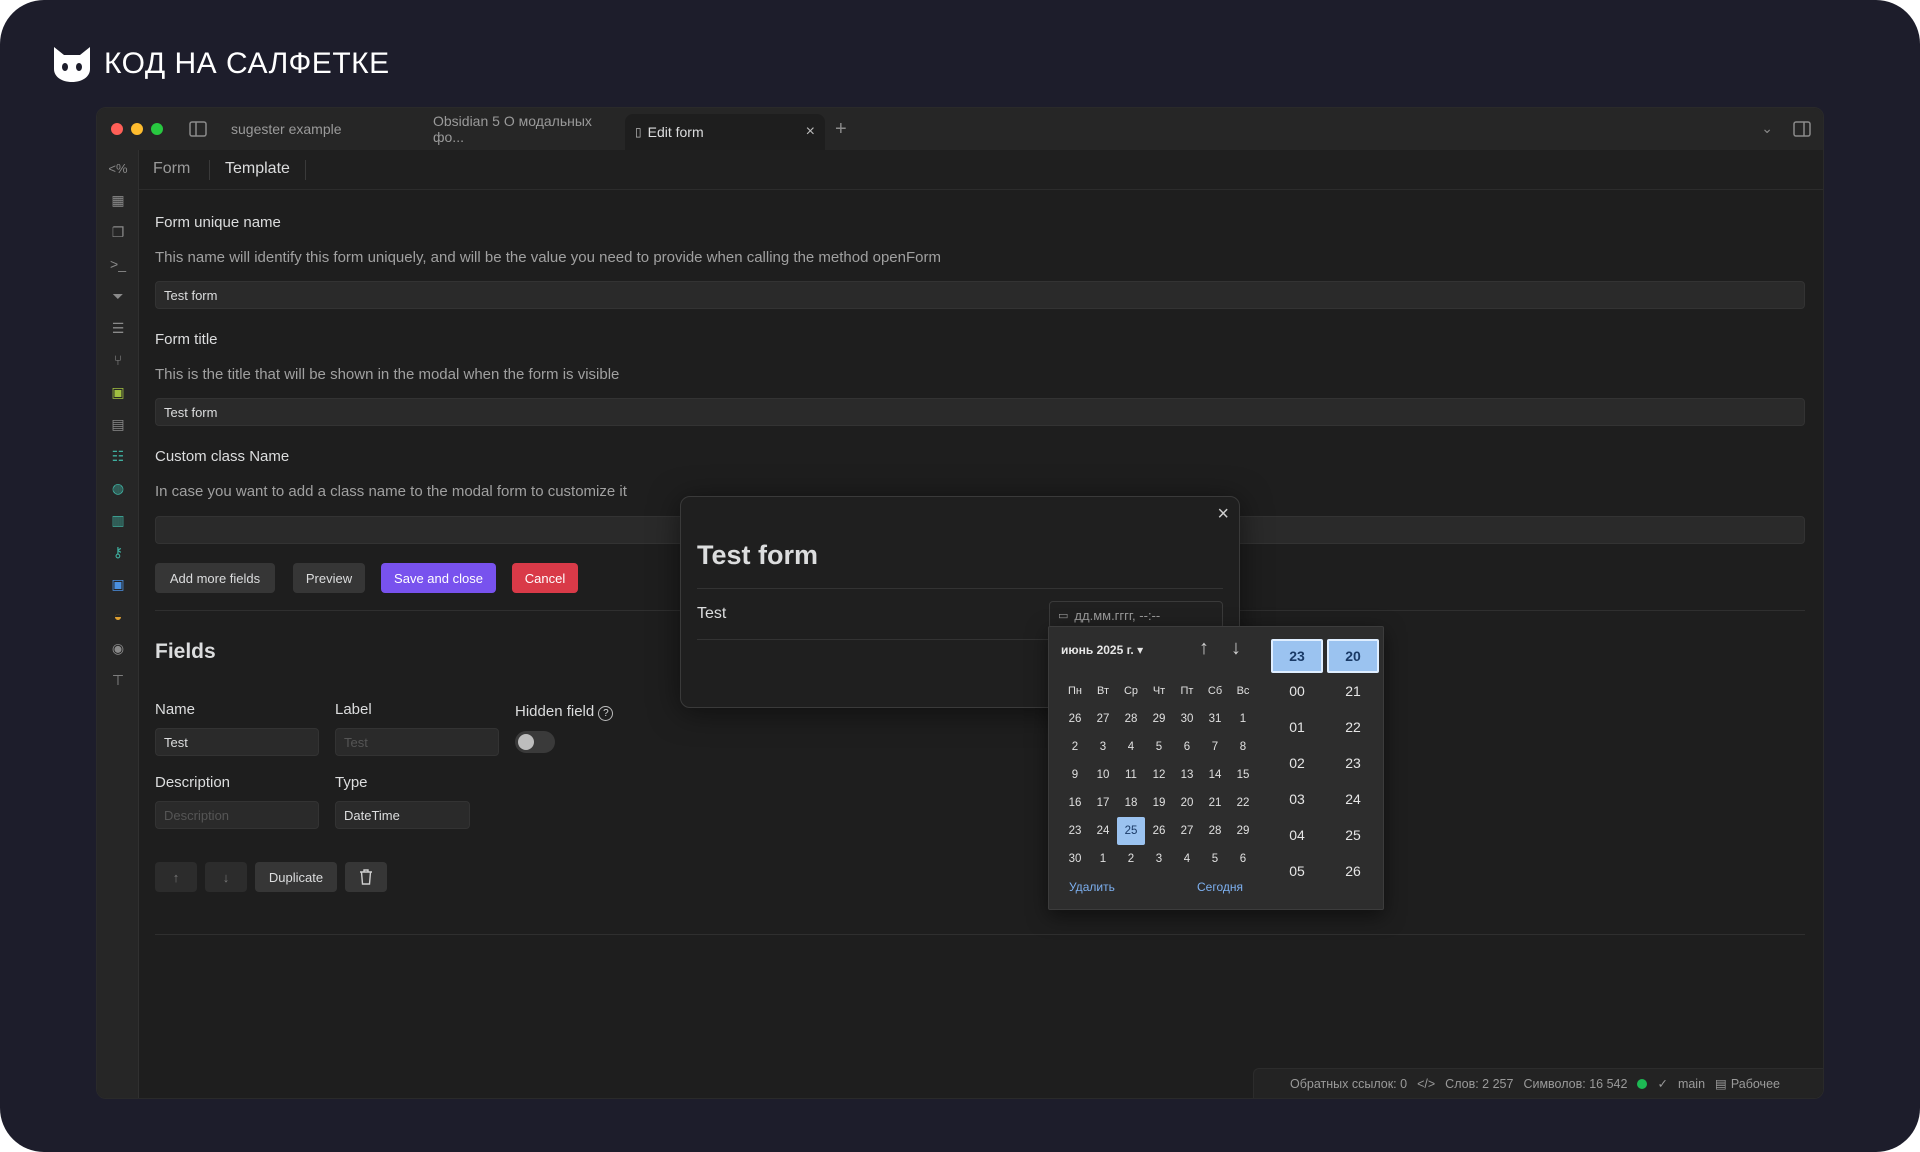 Image resolution: width=1920 pixels, height=1152 pixels. I want to click on workspace-name: Рабочее, so click(1755, 1084).